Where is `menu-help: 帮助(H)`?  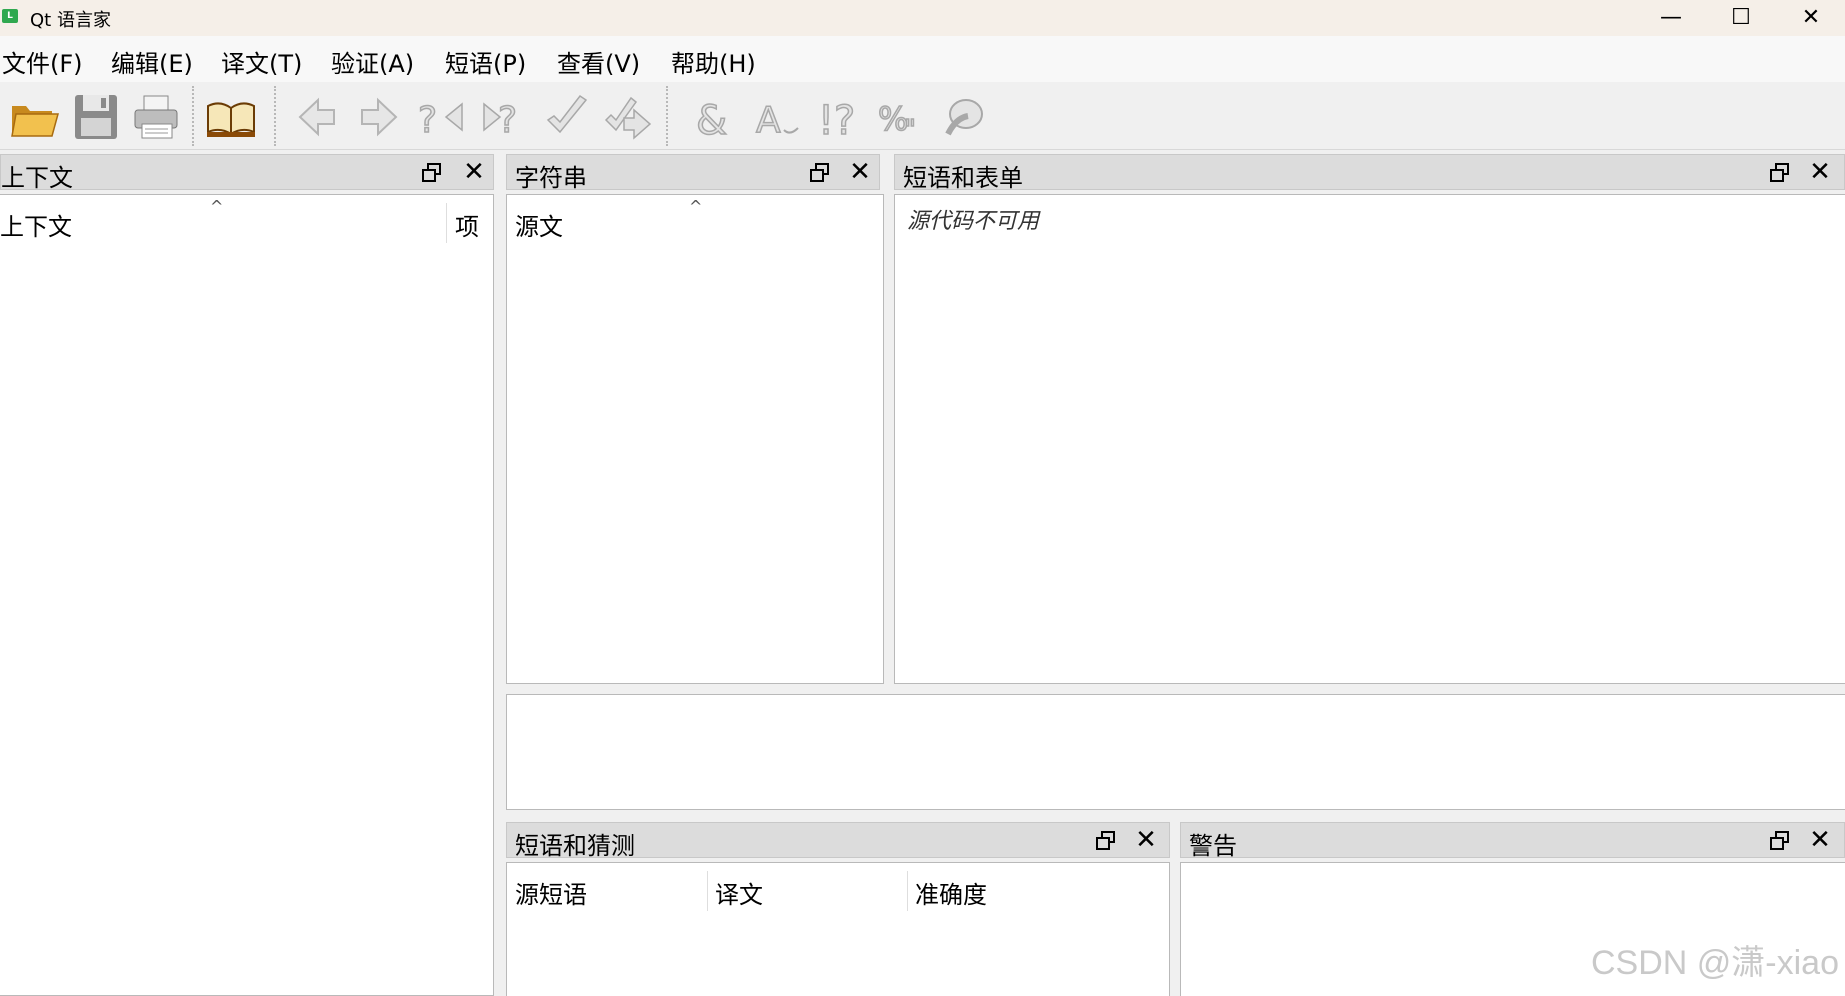
menu-help: 帮助(H) is located at coordinates (713, 61).